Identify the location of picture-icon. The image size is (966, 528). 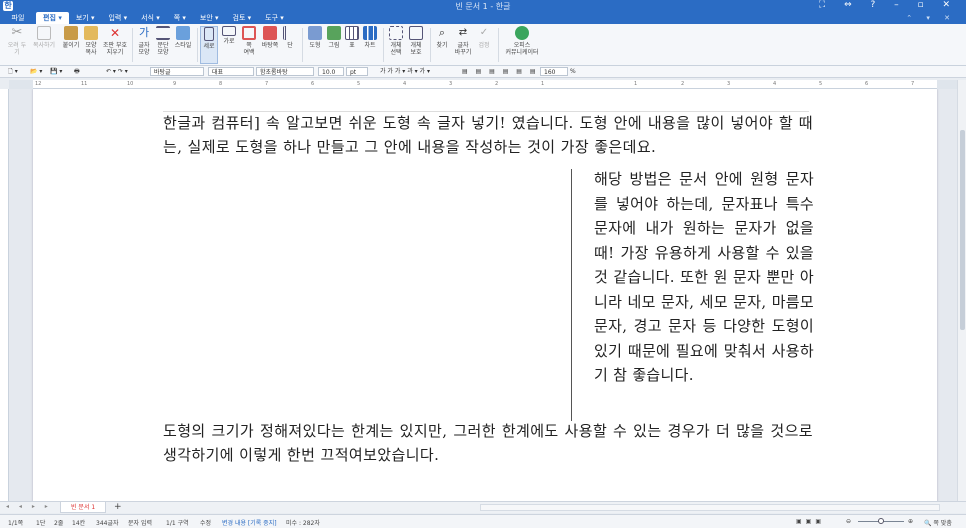
(334, 33).